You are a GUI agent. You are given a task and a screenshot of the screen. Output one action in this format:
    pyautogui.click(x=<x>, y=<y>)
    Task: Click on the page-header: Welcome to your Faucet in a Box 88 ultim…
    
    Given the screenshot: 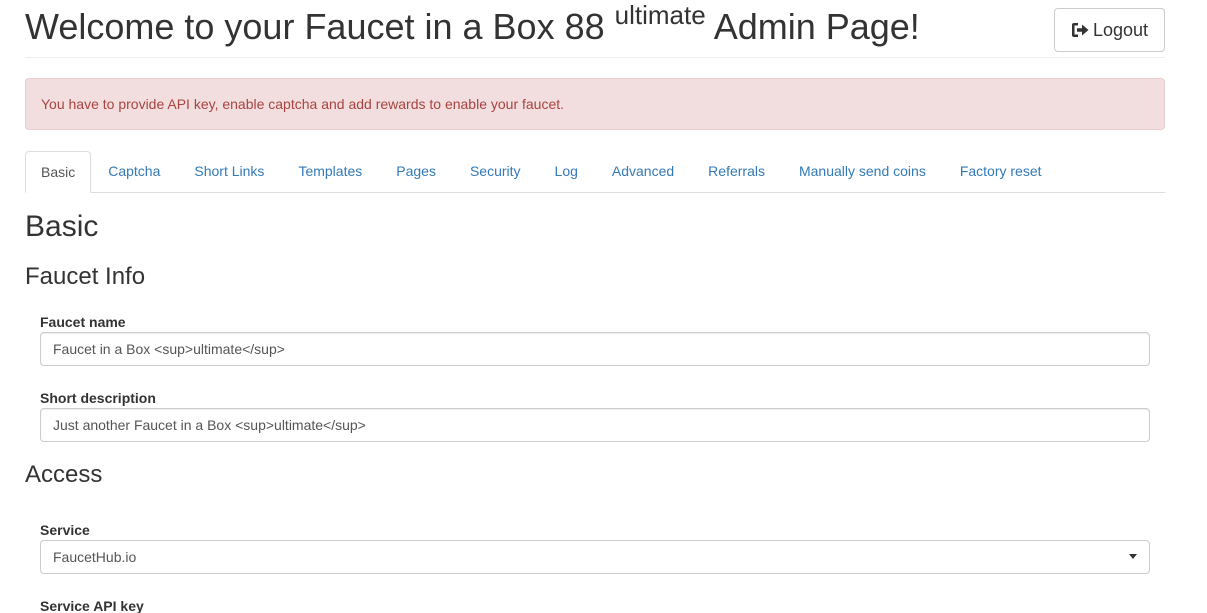 What is the action you would take?
    pyautogui.click(x=595, y=29)
    